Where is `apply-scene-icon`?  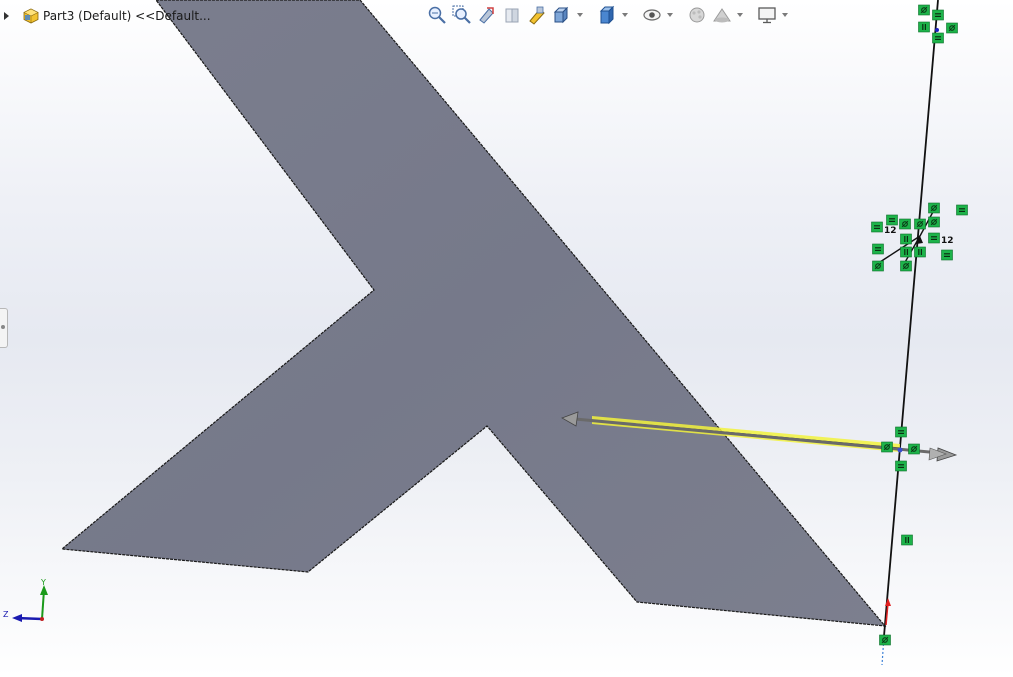
apply-scene-icon is located at coordinates (722, 15).